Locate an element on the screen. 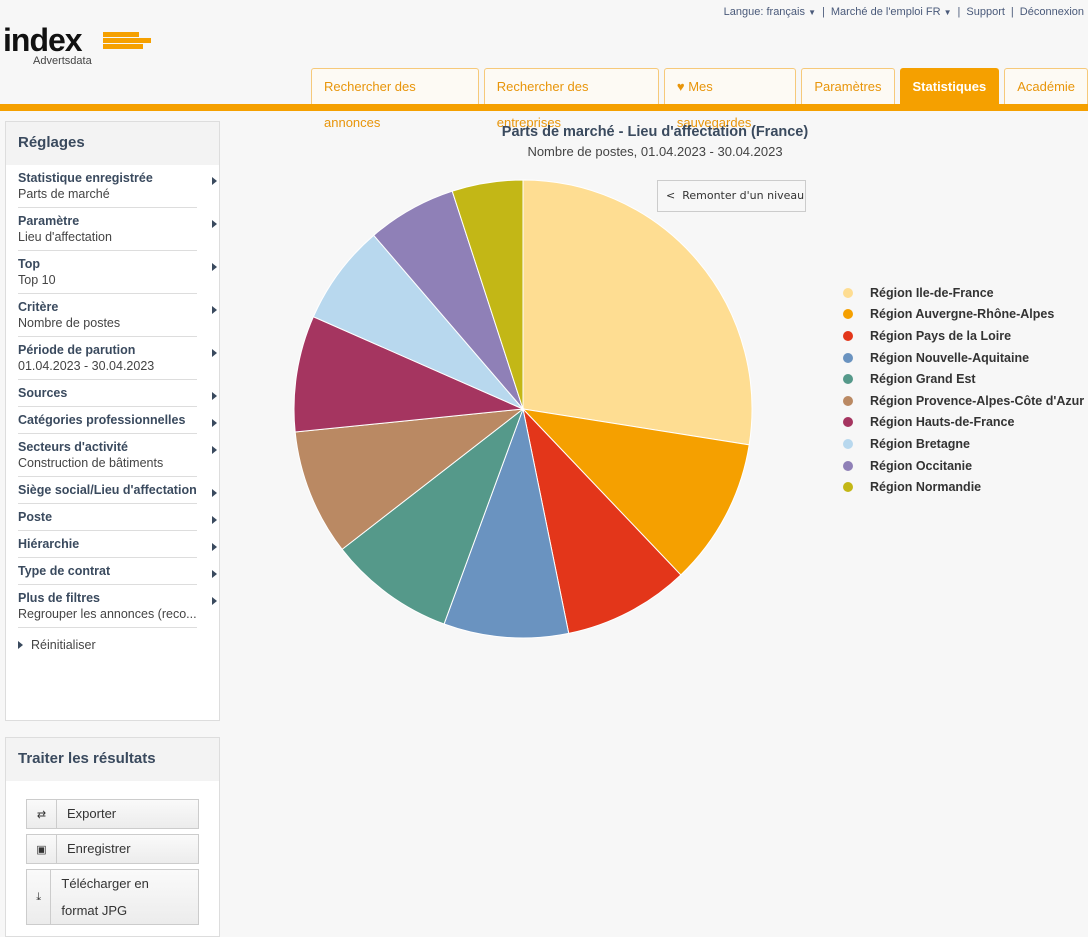 Image resolution: width=1088 pixels, height=937 pixels. drill-up-button: < Remonter d'un niveau is located at coordinates (731, 196).